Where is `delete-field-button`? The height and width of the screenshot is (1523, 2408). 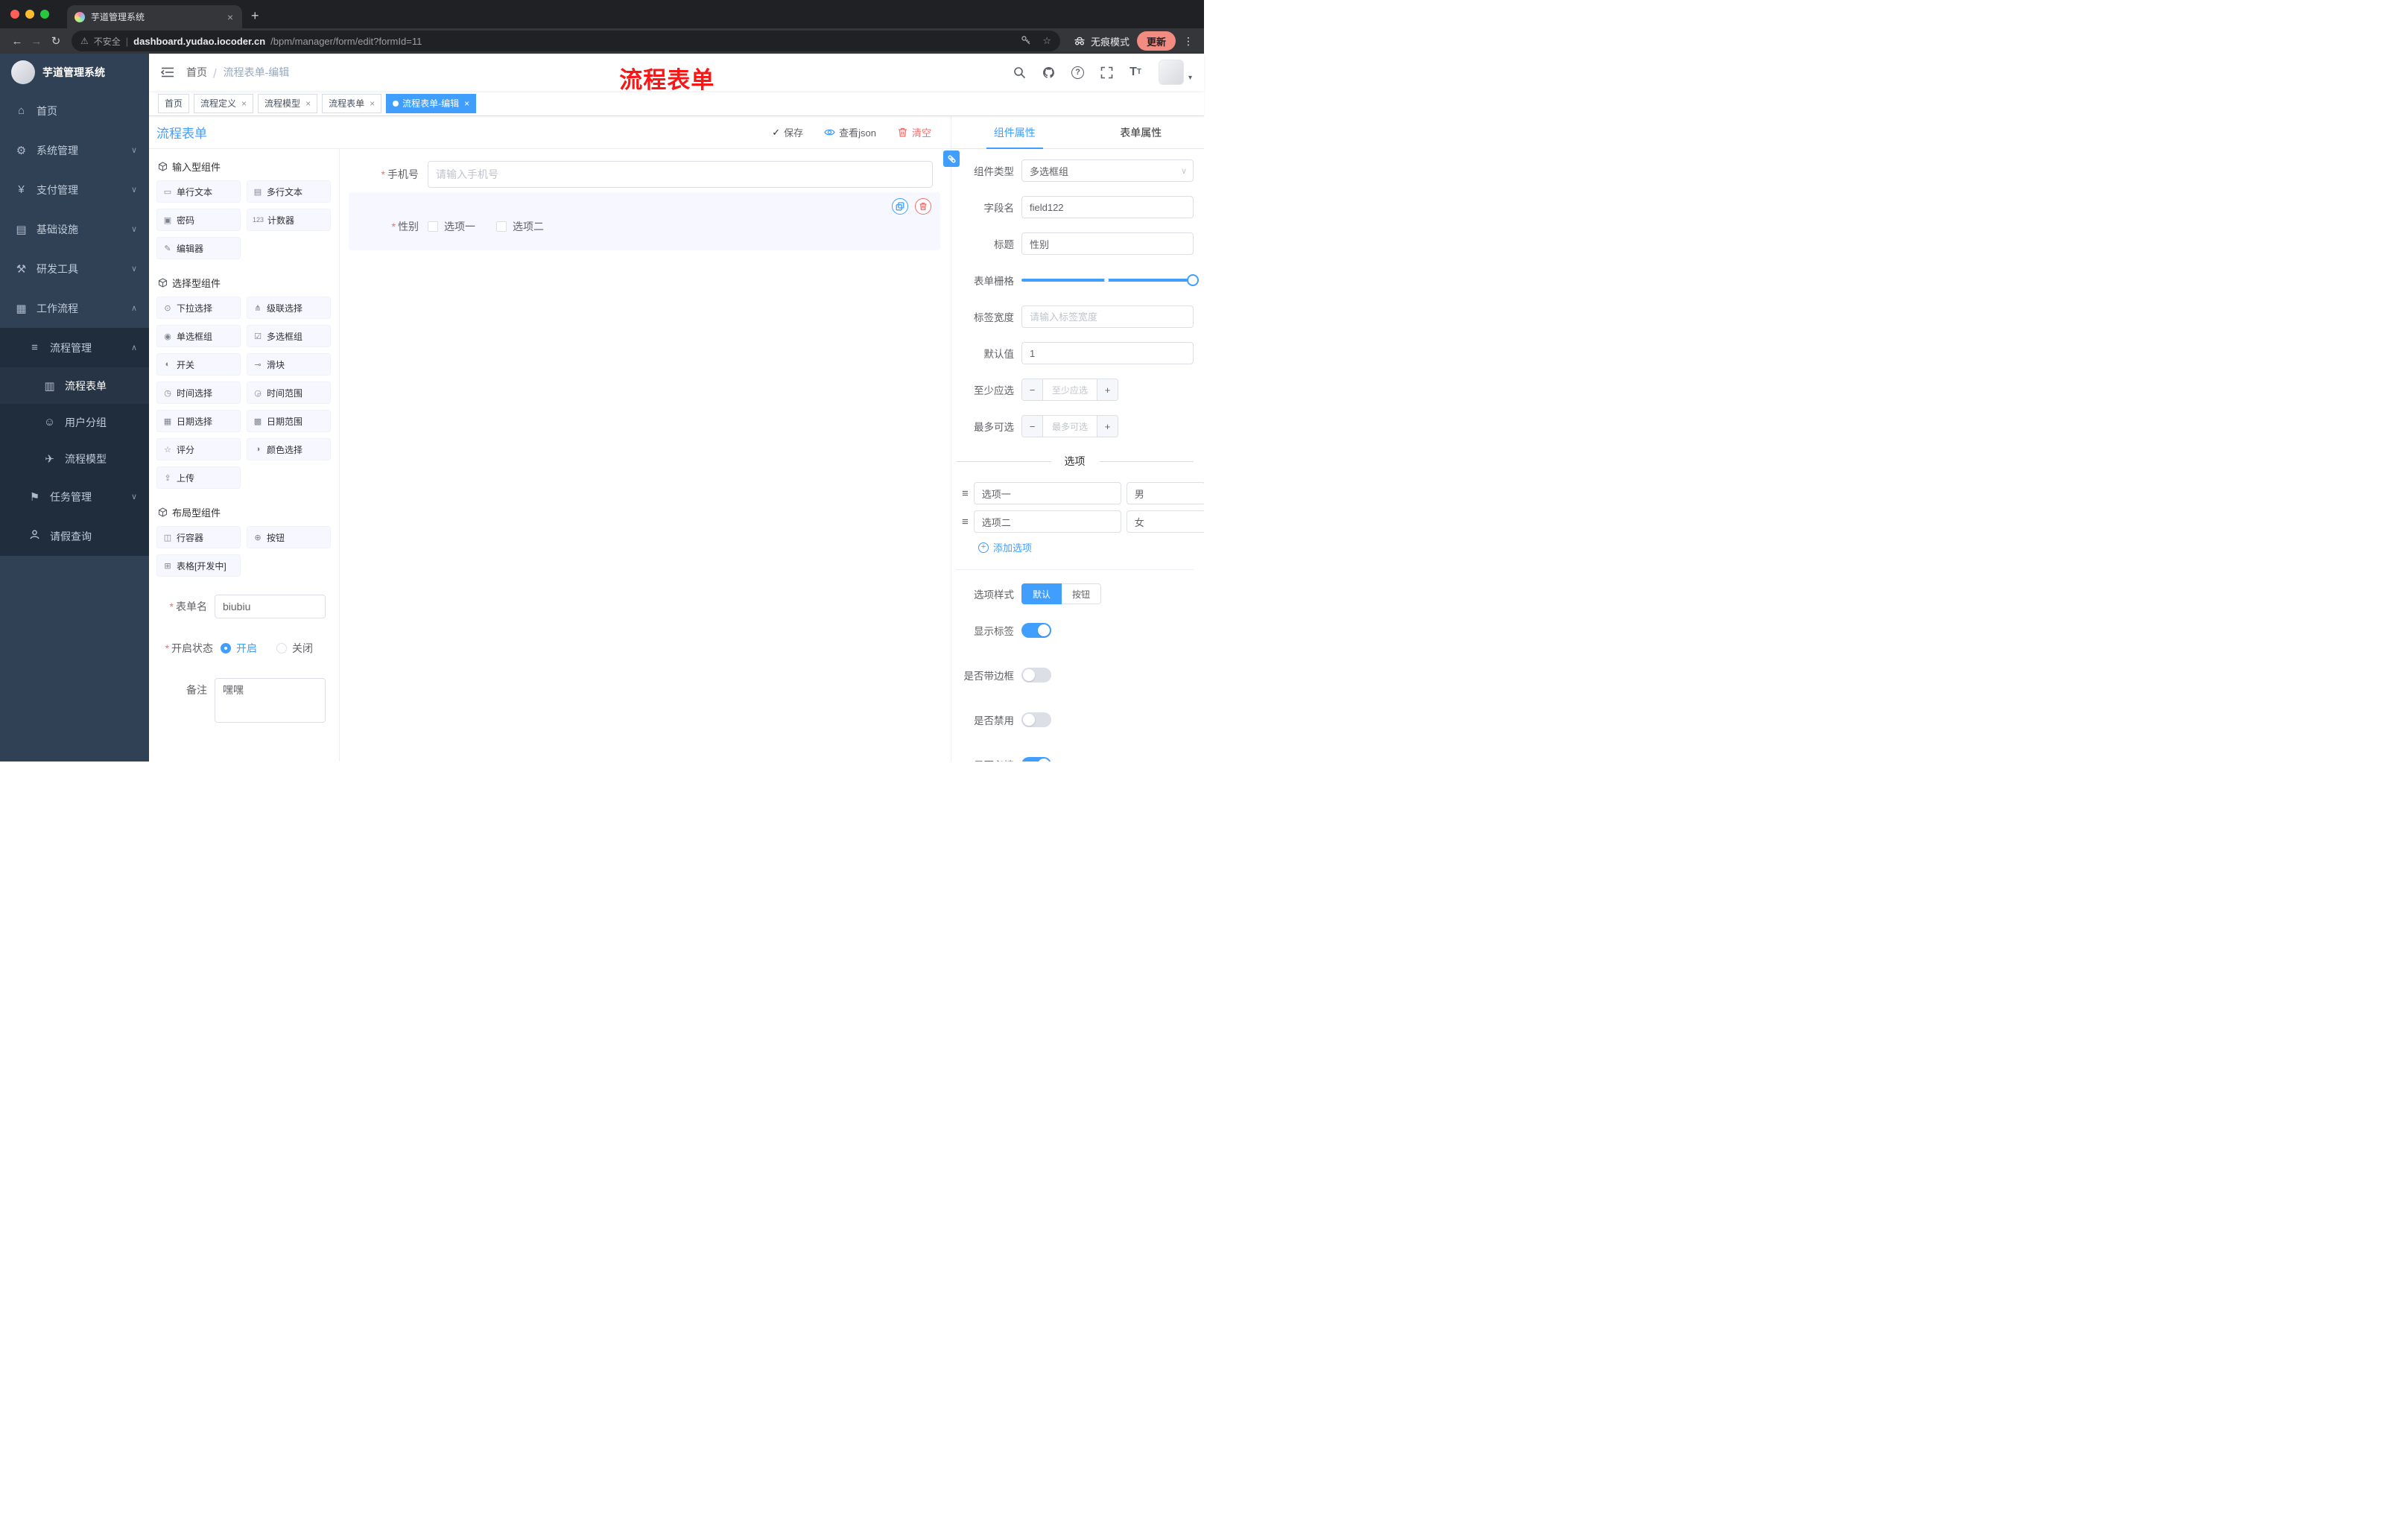 delete-field-button is located at coordinates (923, 207).